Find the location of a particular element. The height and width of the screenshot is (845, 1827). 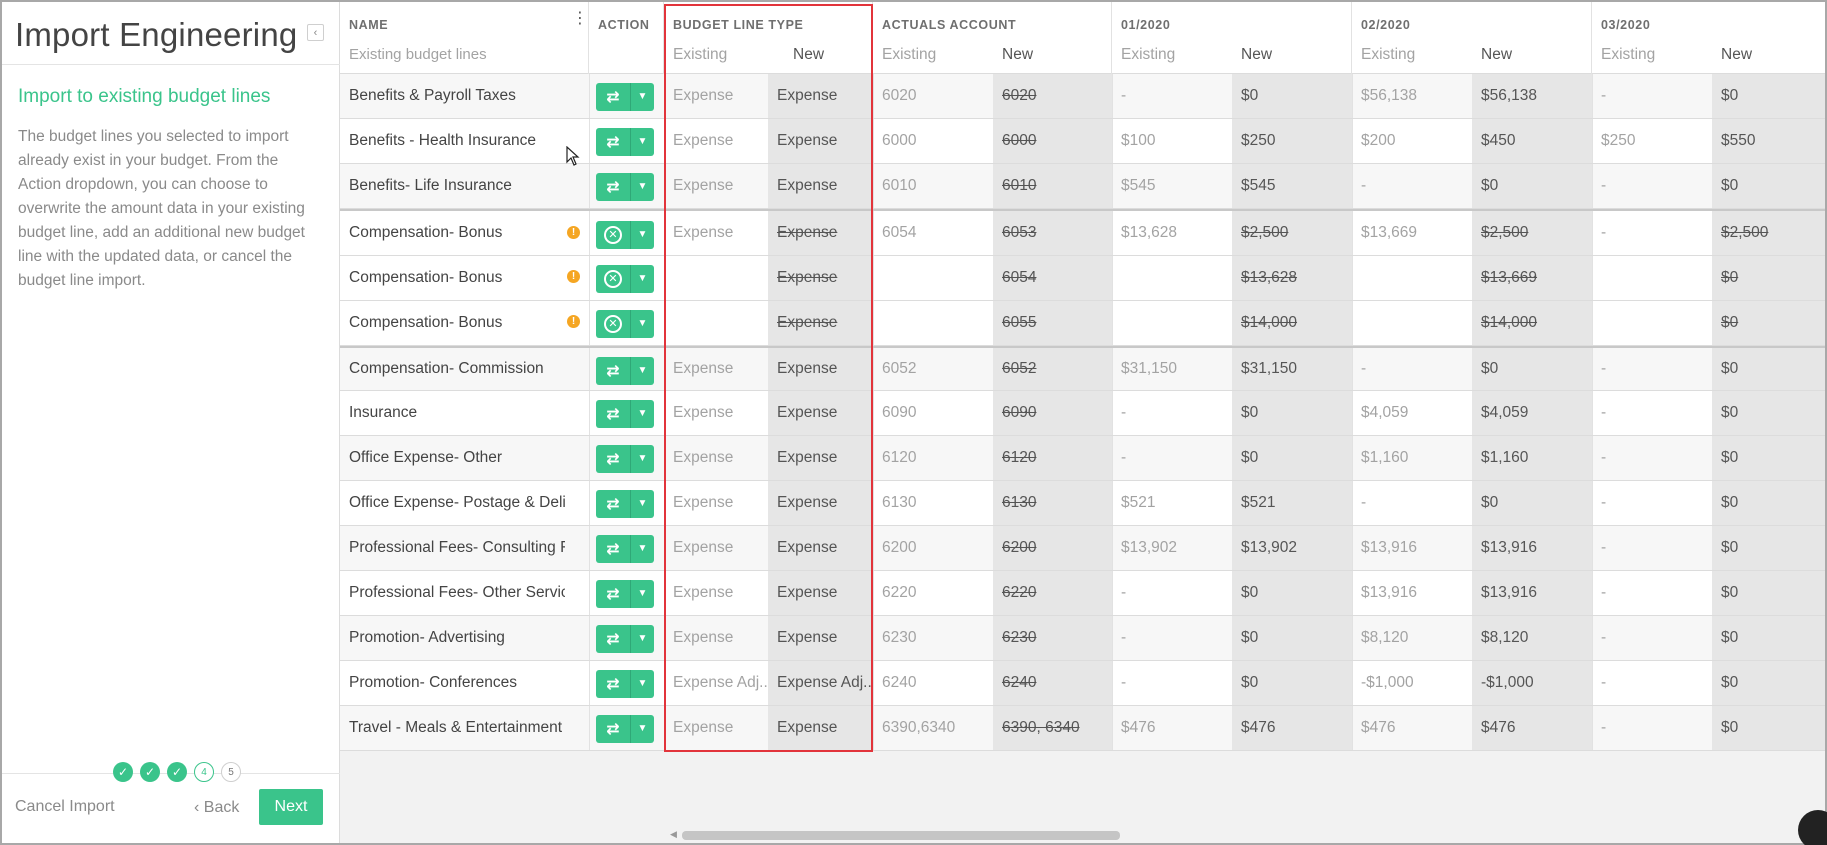

collapse-panel-icon: ‹ is located at coordinates (315, 32).